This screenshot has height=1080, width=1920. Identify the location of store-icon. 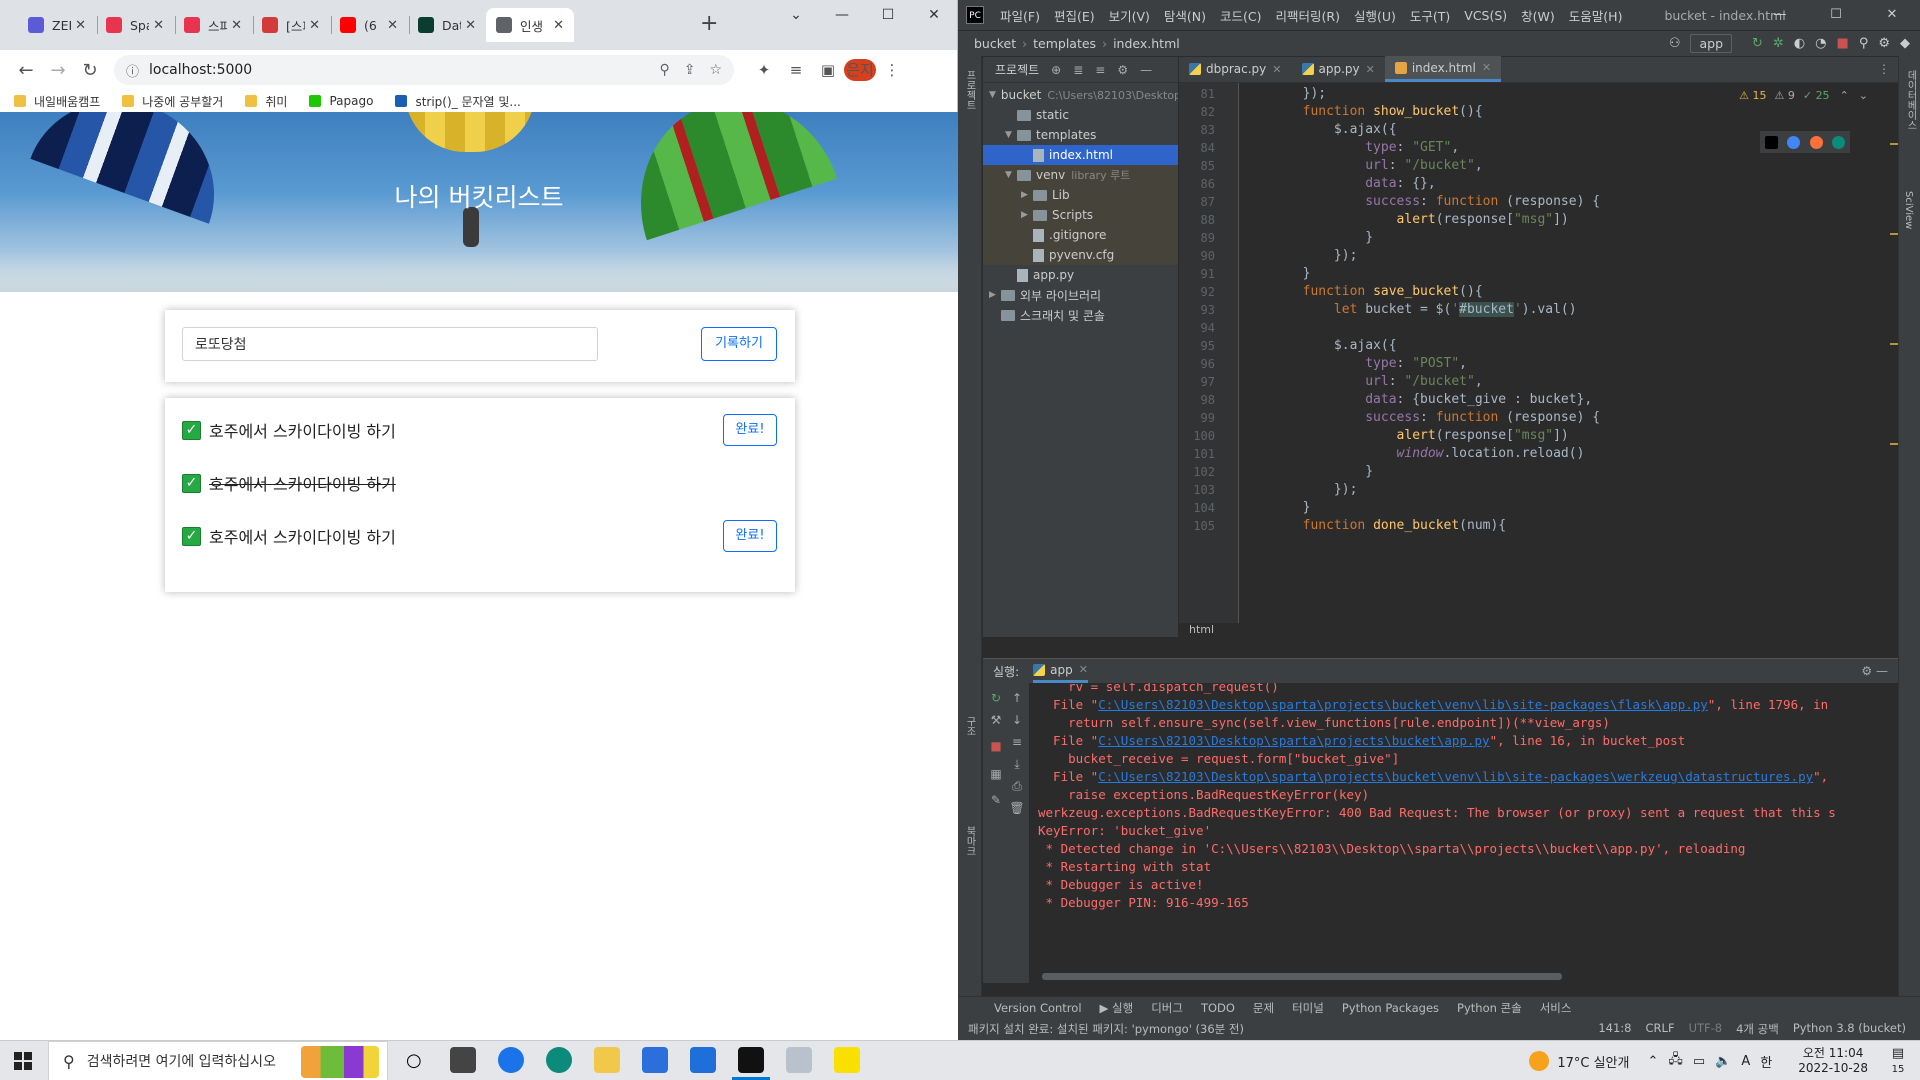
(655, 1060).